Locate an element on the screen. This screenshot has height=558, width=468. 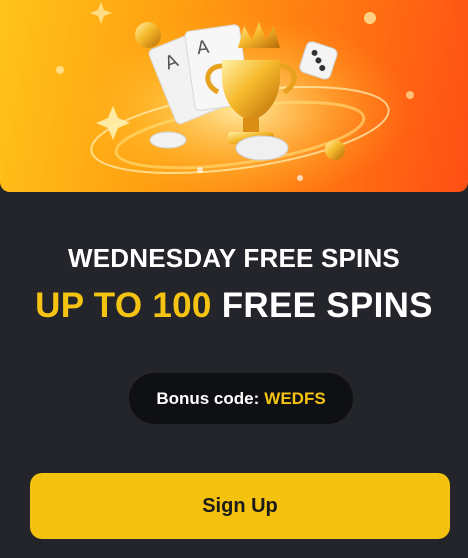
bonus-code-label: Bonus code: is located at coordinates (208, 398).